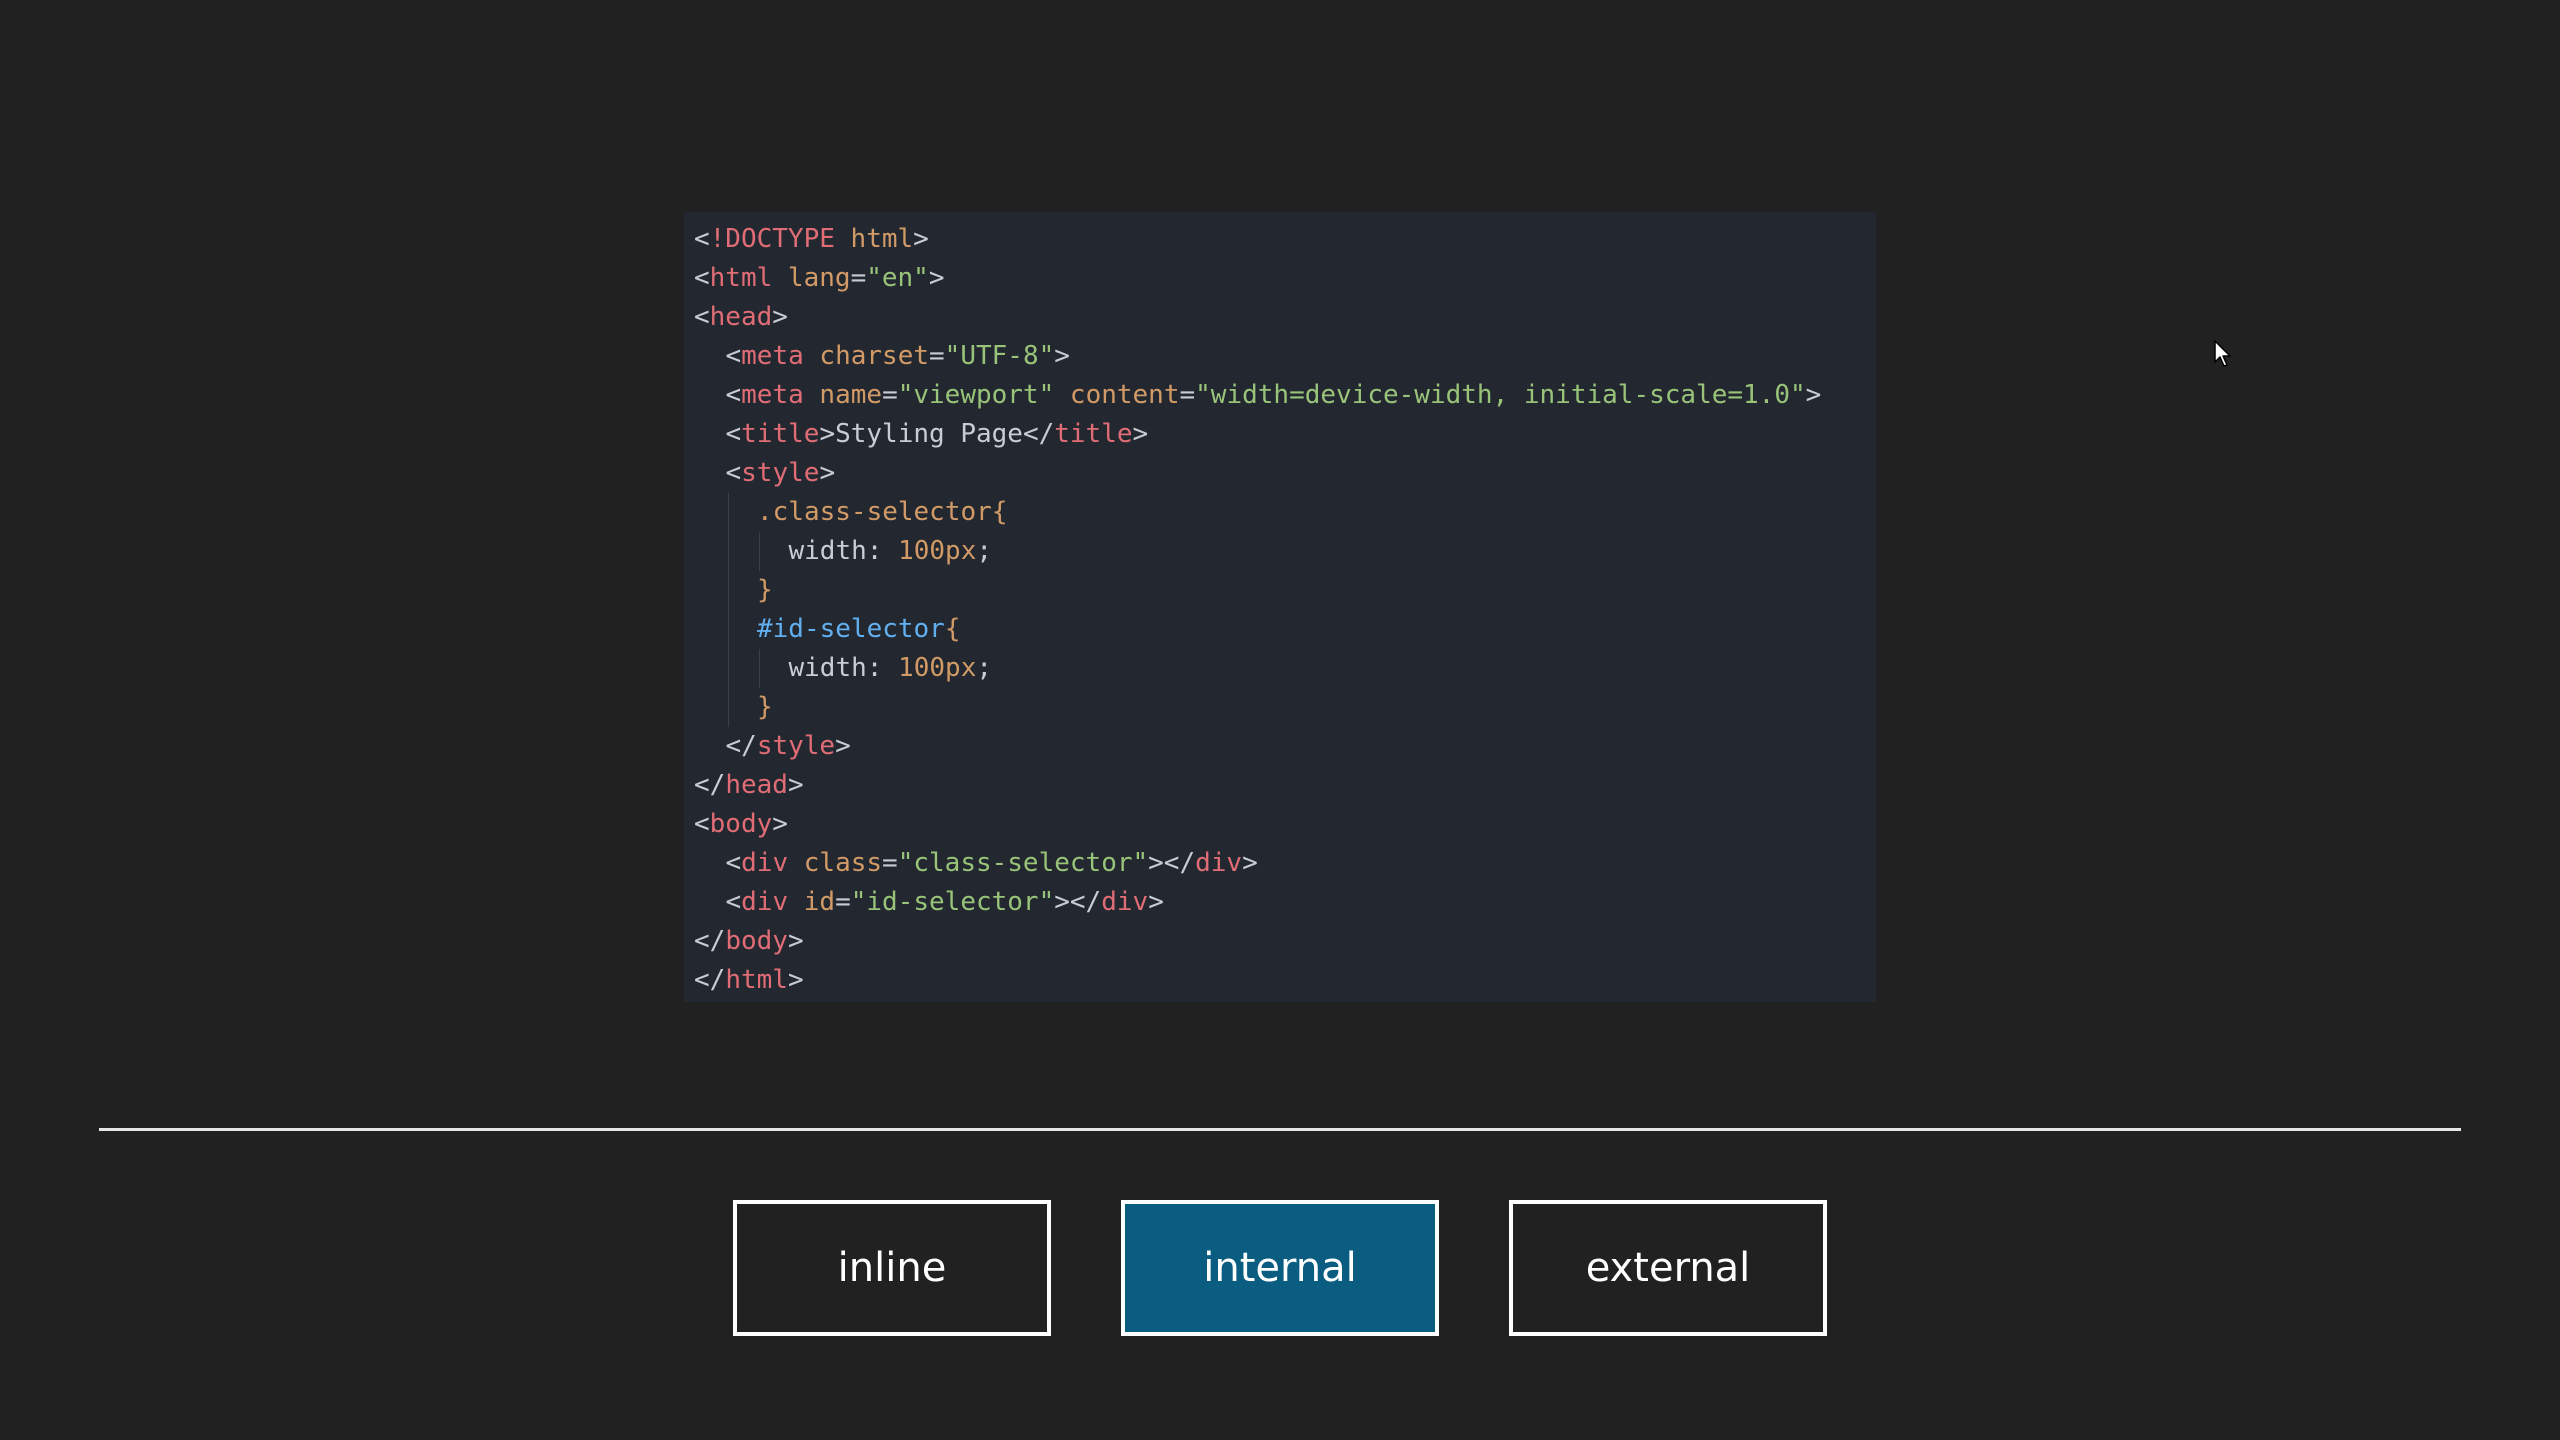 This screenshot has width=2560, height=1440. I want to click on code-token: id, so click(812, 902).